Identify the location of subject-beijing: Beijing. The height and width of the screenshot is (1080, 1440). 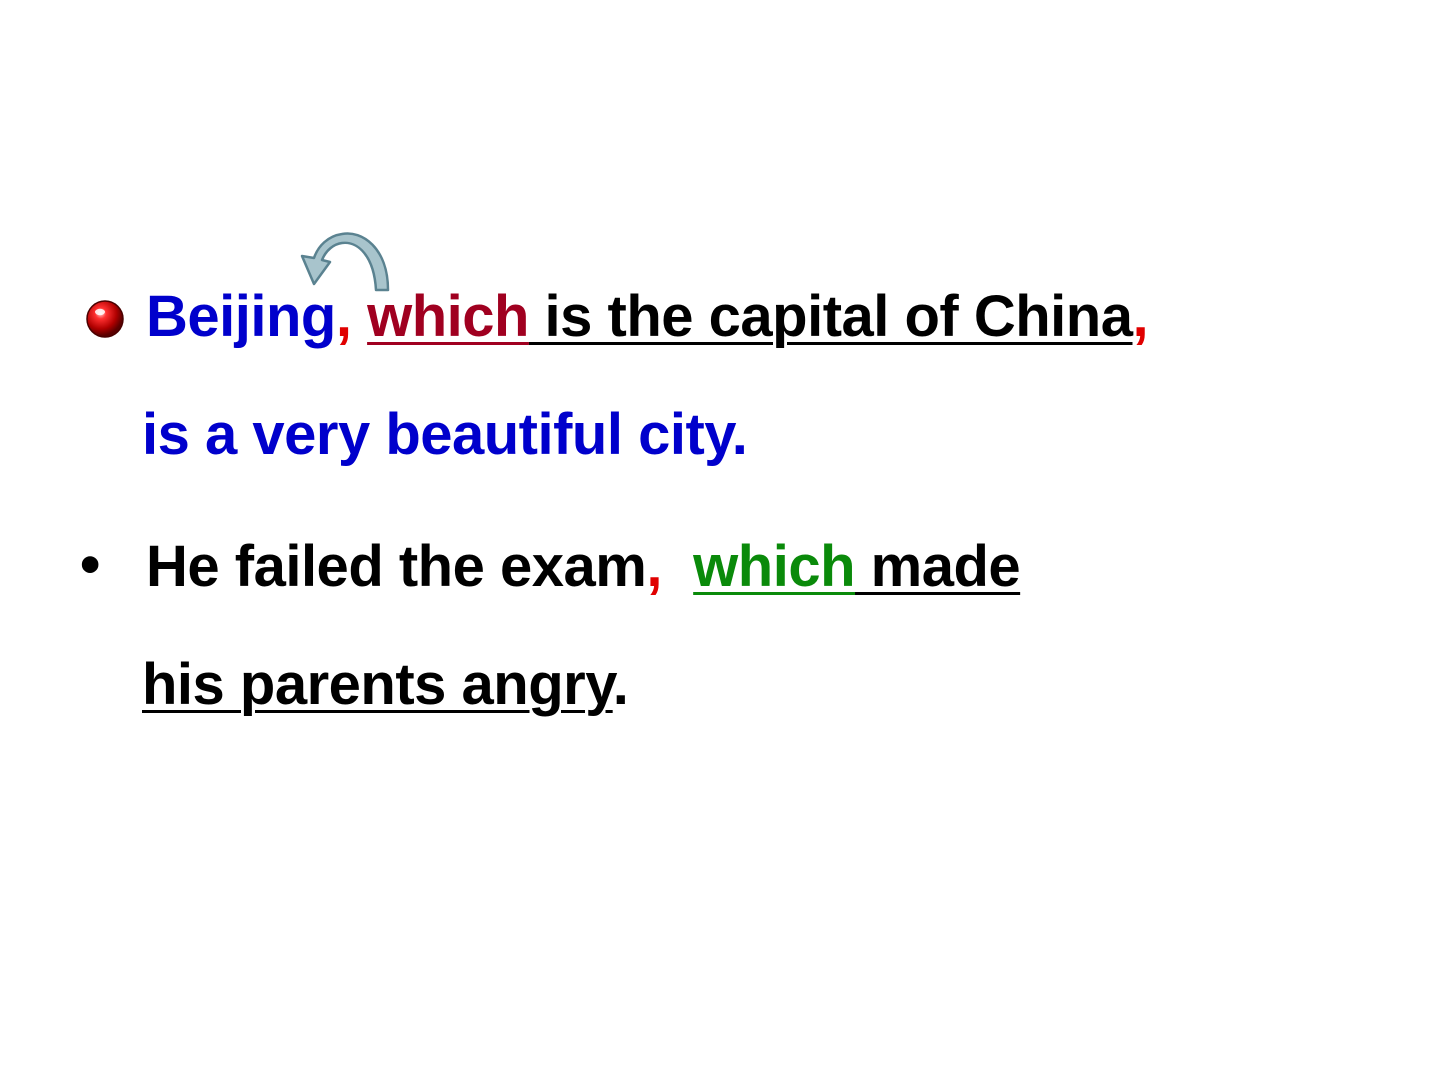
(241, 316).